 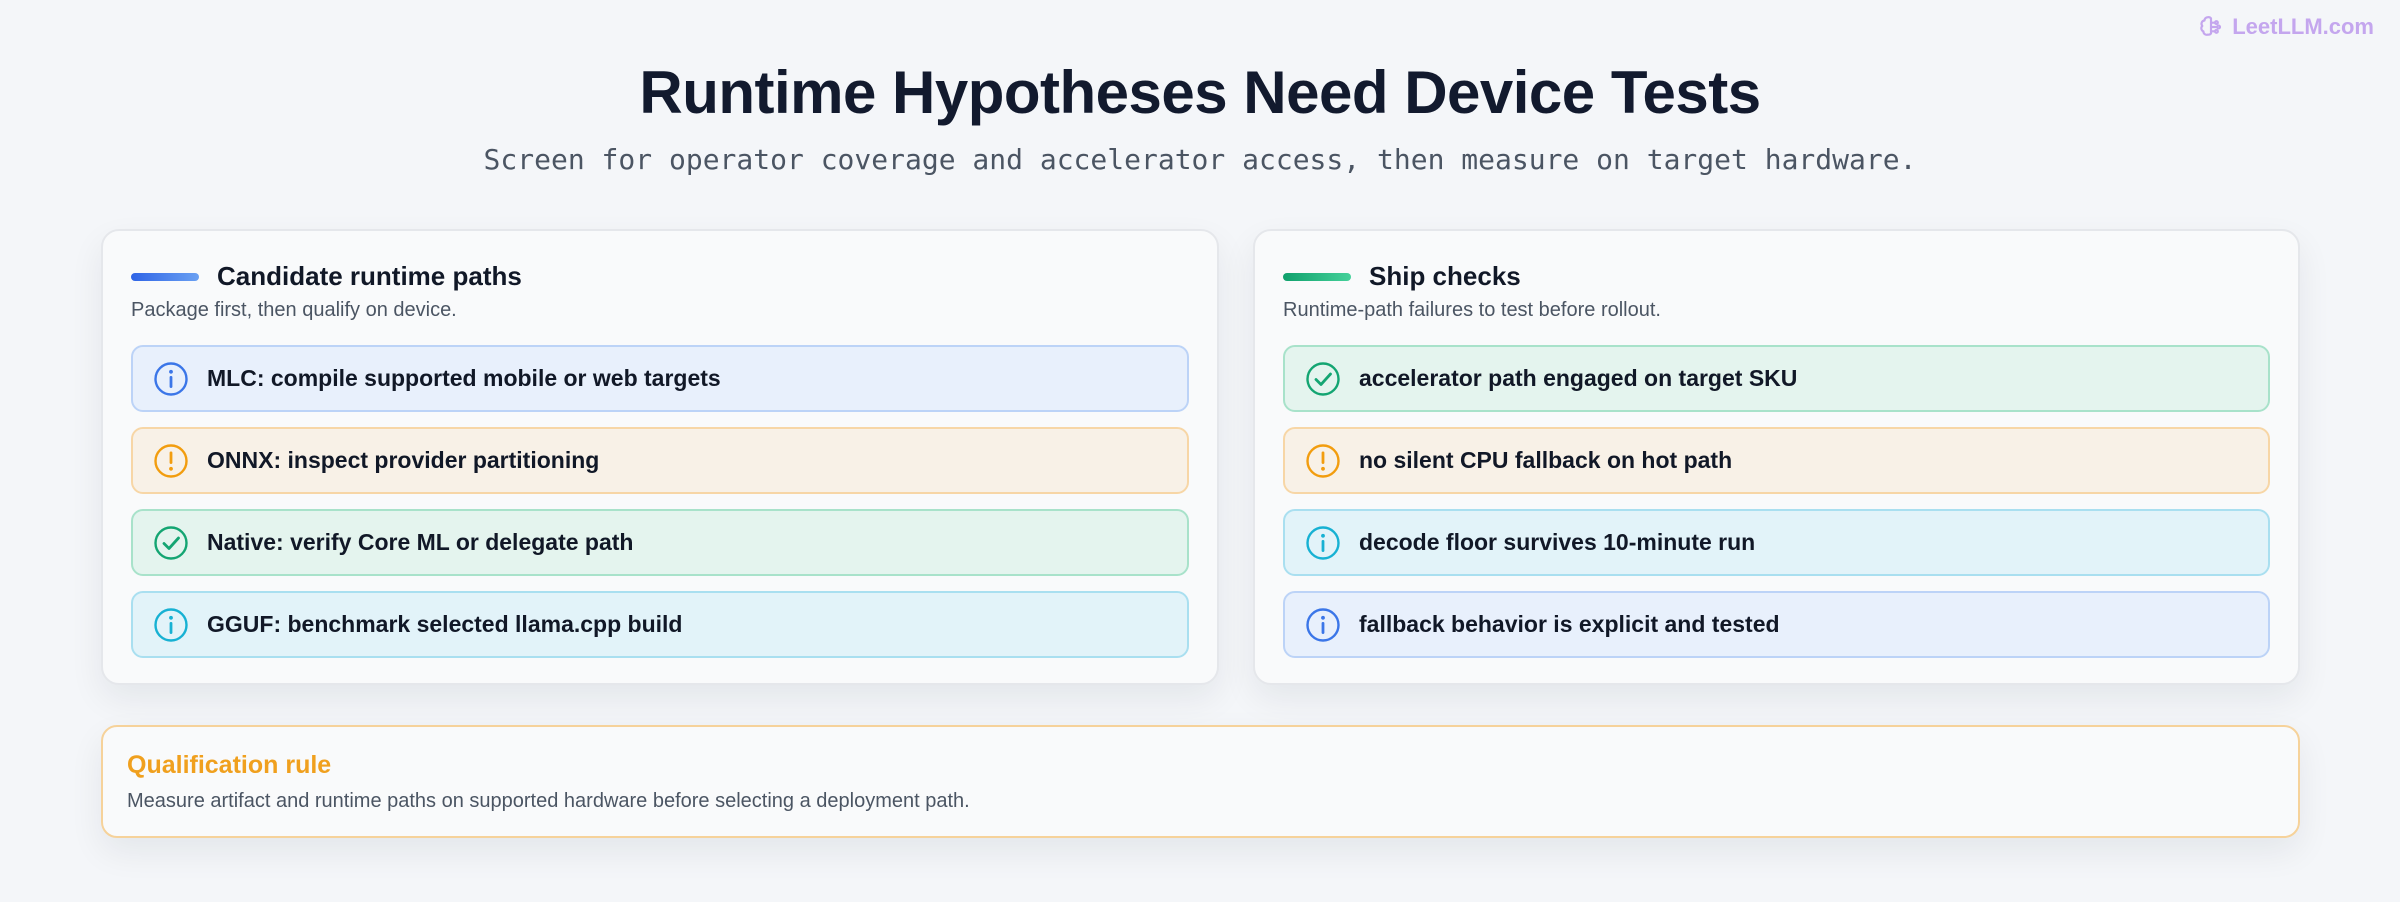 I want to click on list-item: accelerator path engaged on target SKU, so click(x=1776, y=378).